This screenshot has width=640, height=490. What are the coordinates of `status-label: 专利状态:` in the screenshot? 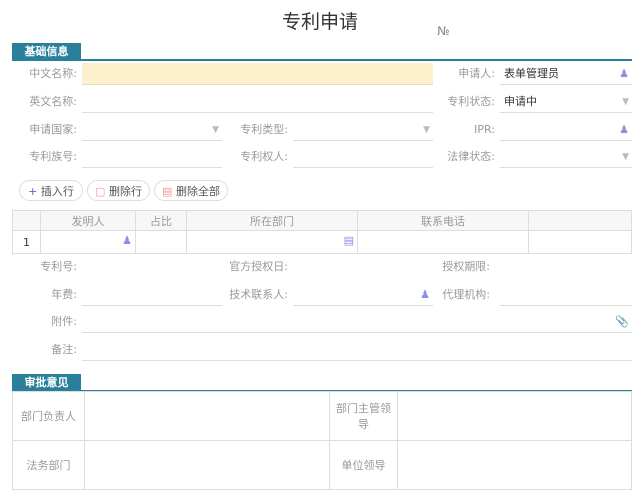 It's located at (471, 101).